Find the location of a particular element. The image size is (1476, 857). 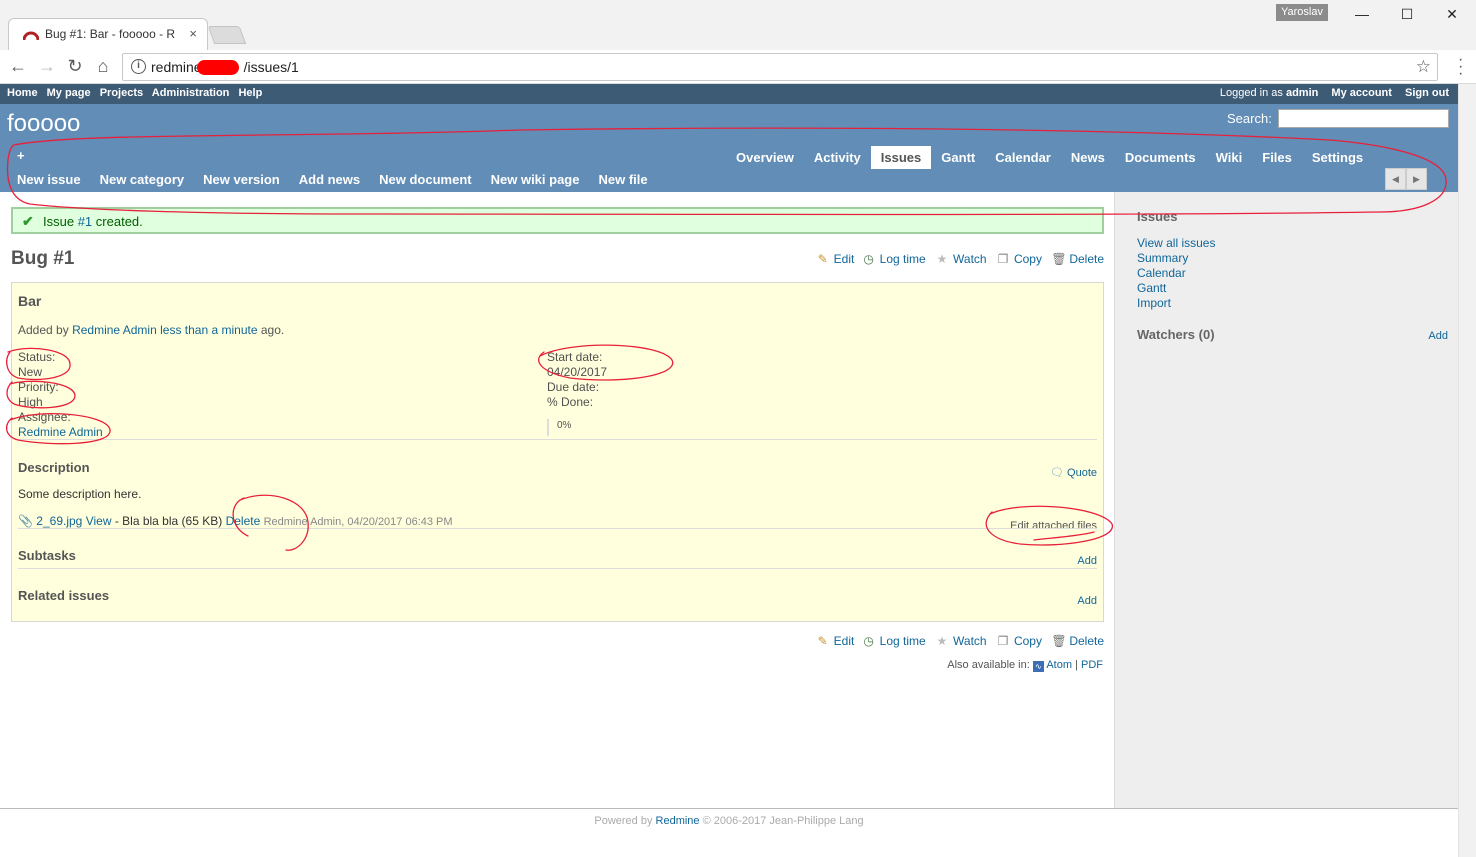

info-icon: i is located at coordinates (138, 66).